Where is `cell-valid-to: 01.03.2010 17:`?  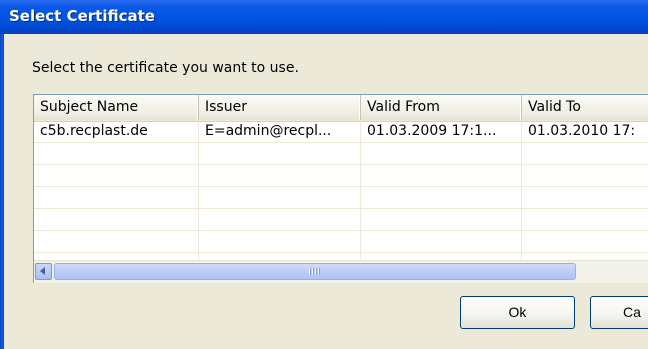 cell-valid-to: 01.03.2010 17: is located at coordinates (582, 131).